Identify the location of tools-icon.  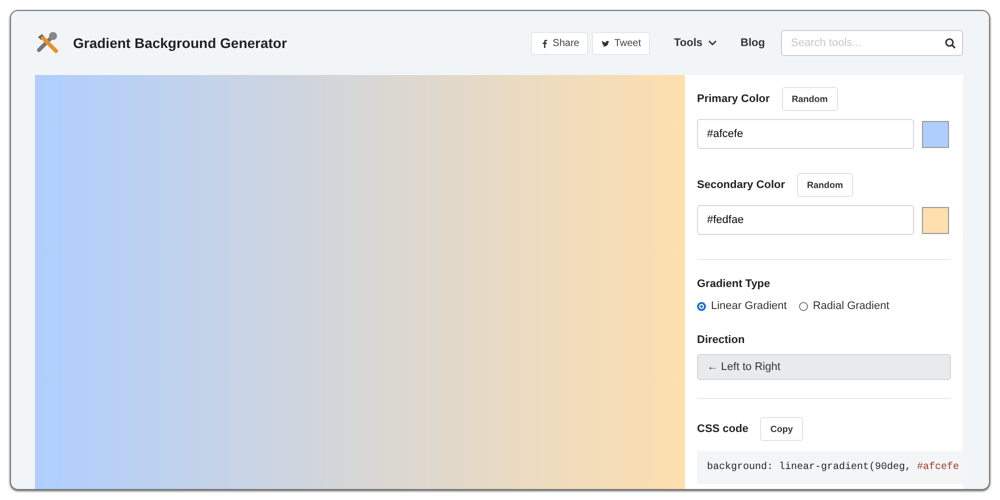
(48, 43).